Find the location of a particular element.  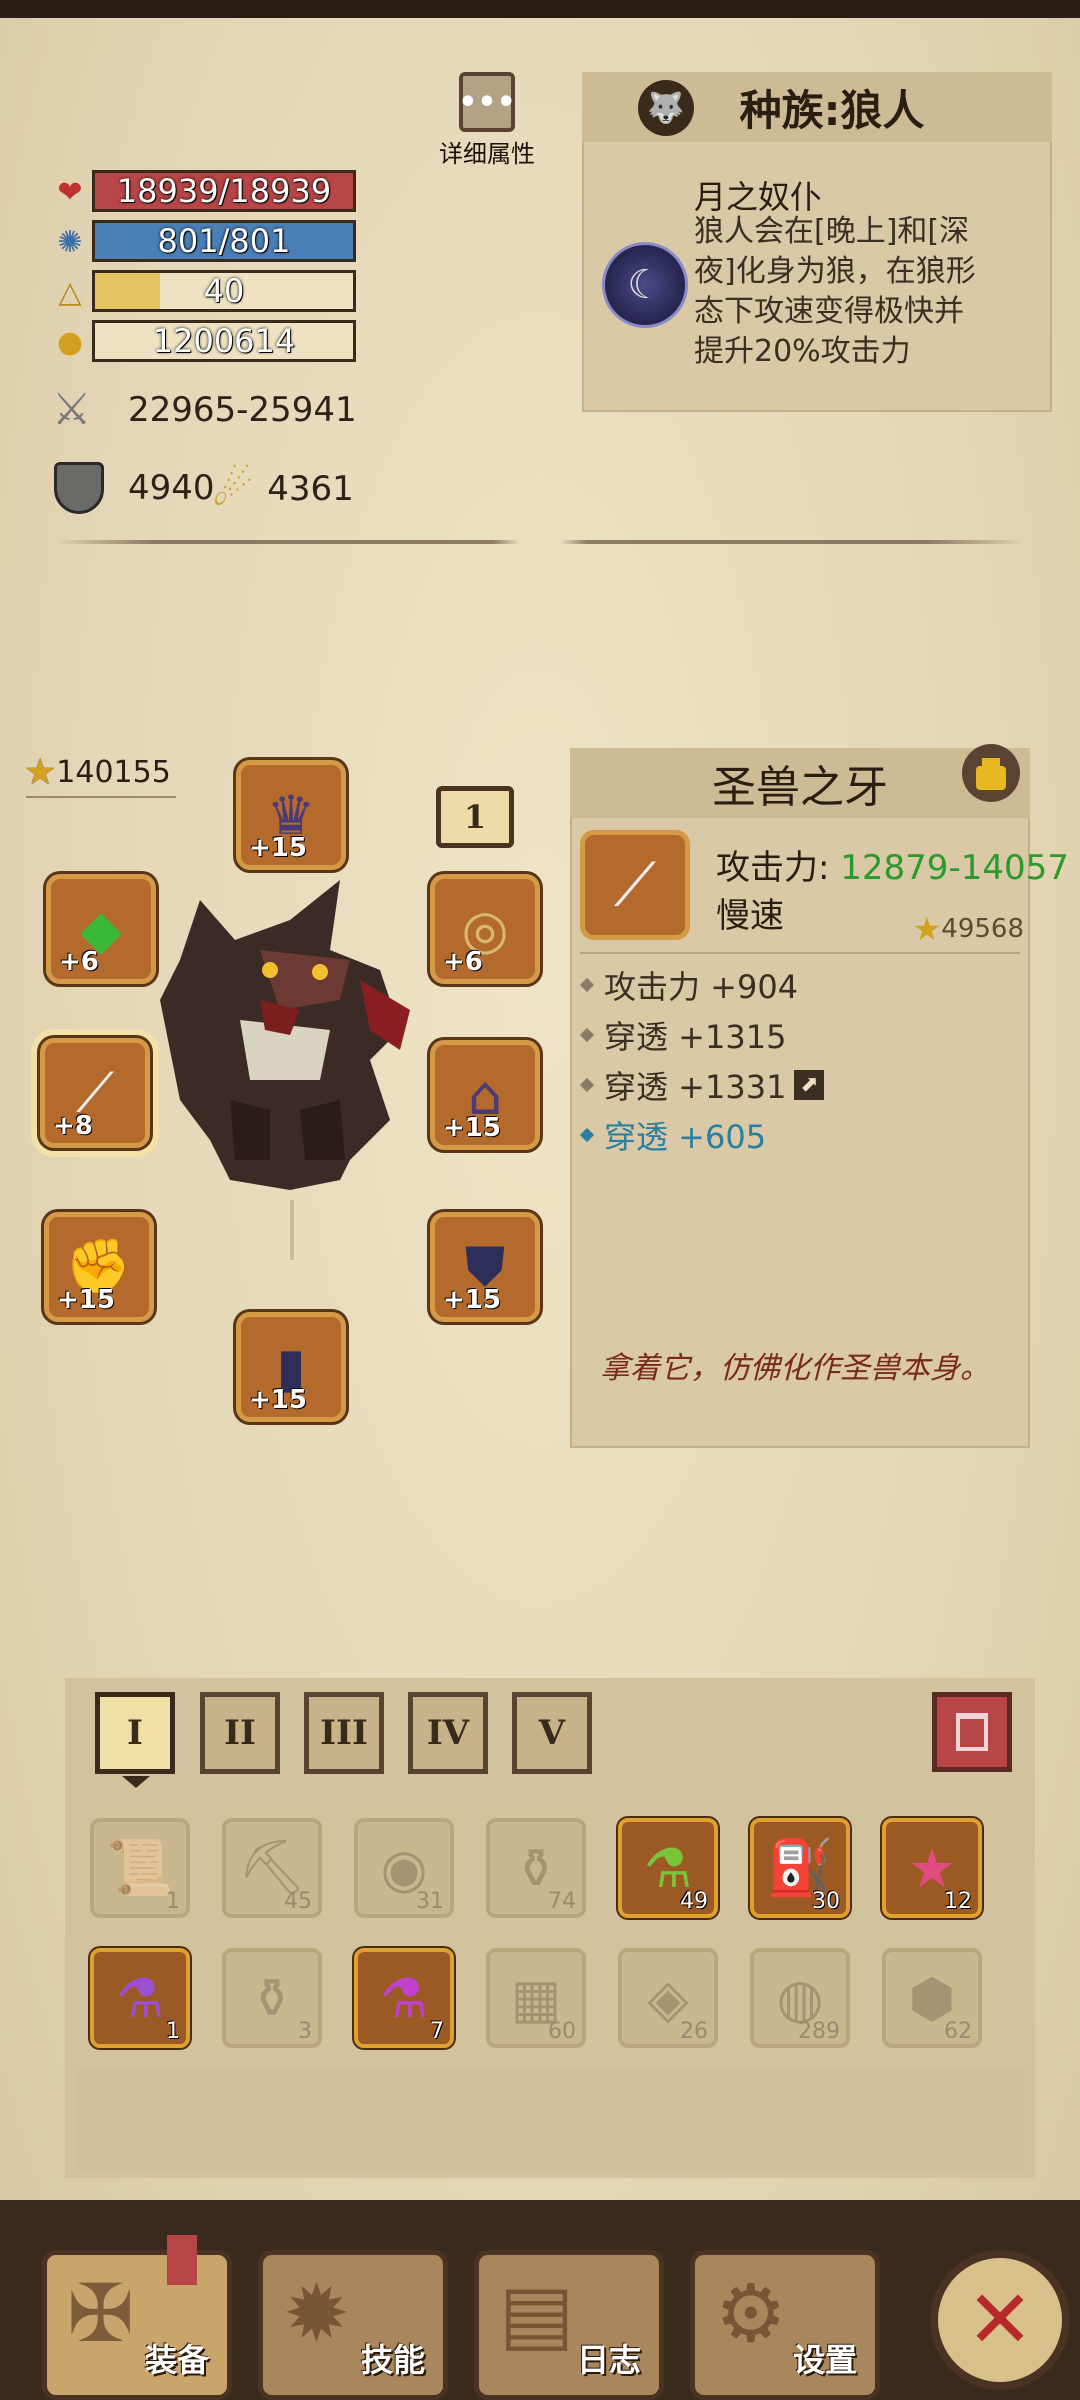

defense-stat: 4940 is located at coordinates (134, 488).